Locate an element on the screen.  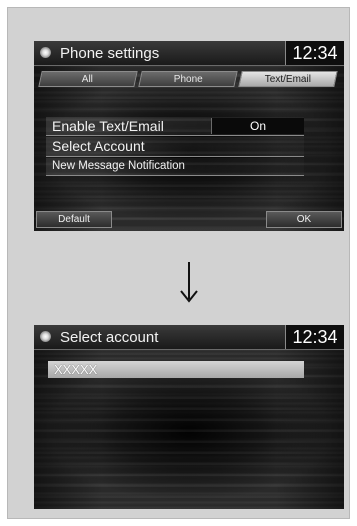
select-account-item: Select Account is located at coordinates (175, 147).